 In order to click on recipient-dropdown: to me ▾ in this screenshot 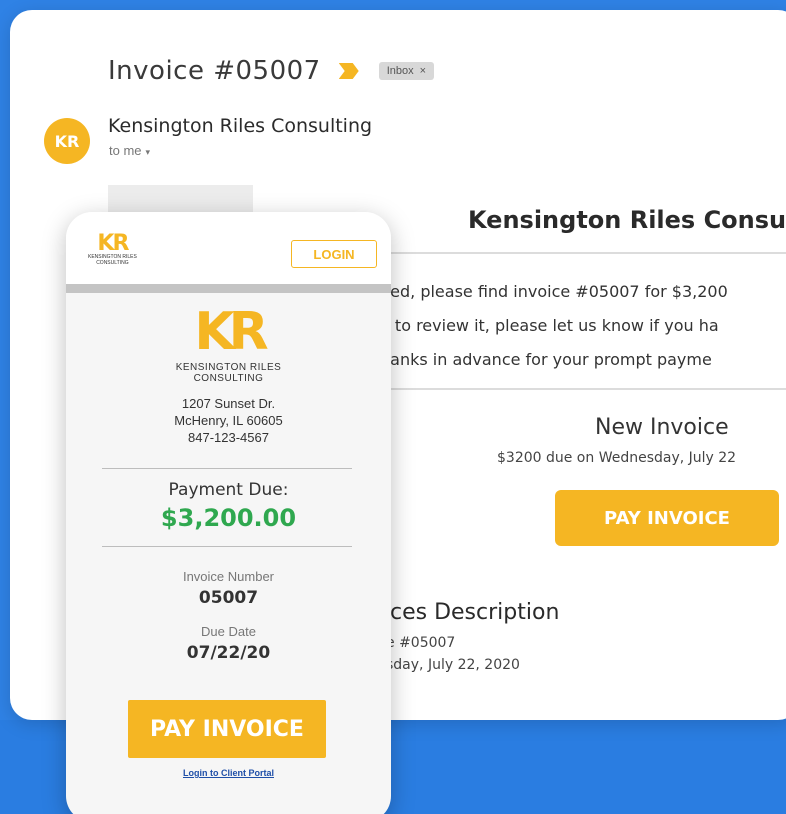, I will do `click(129, 150)`.